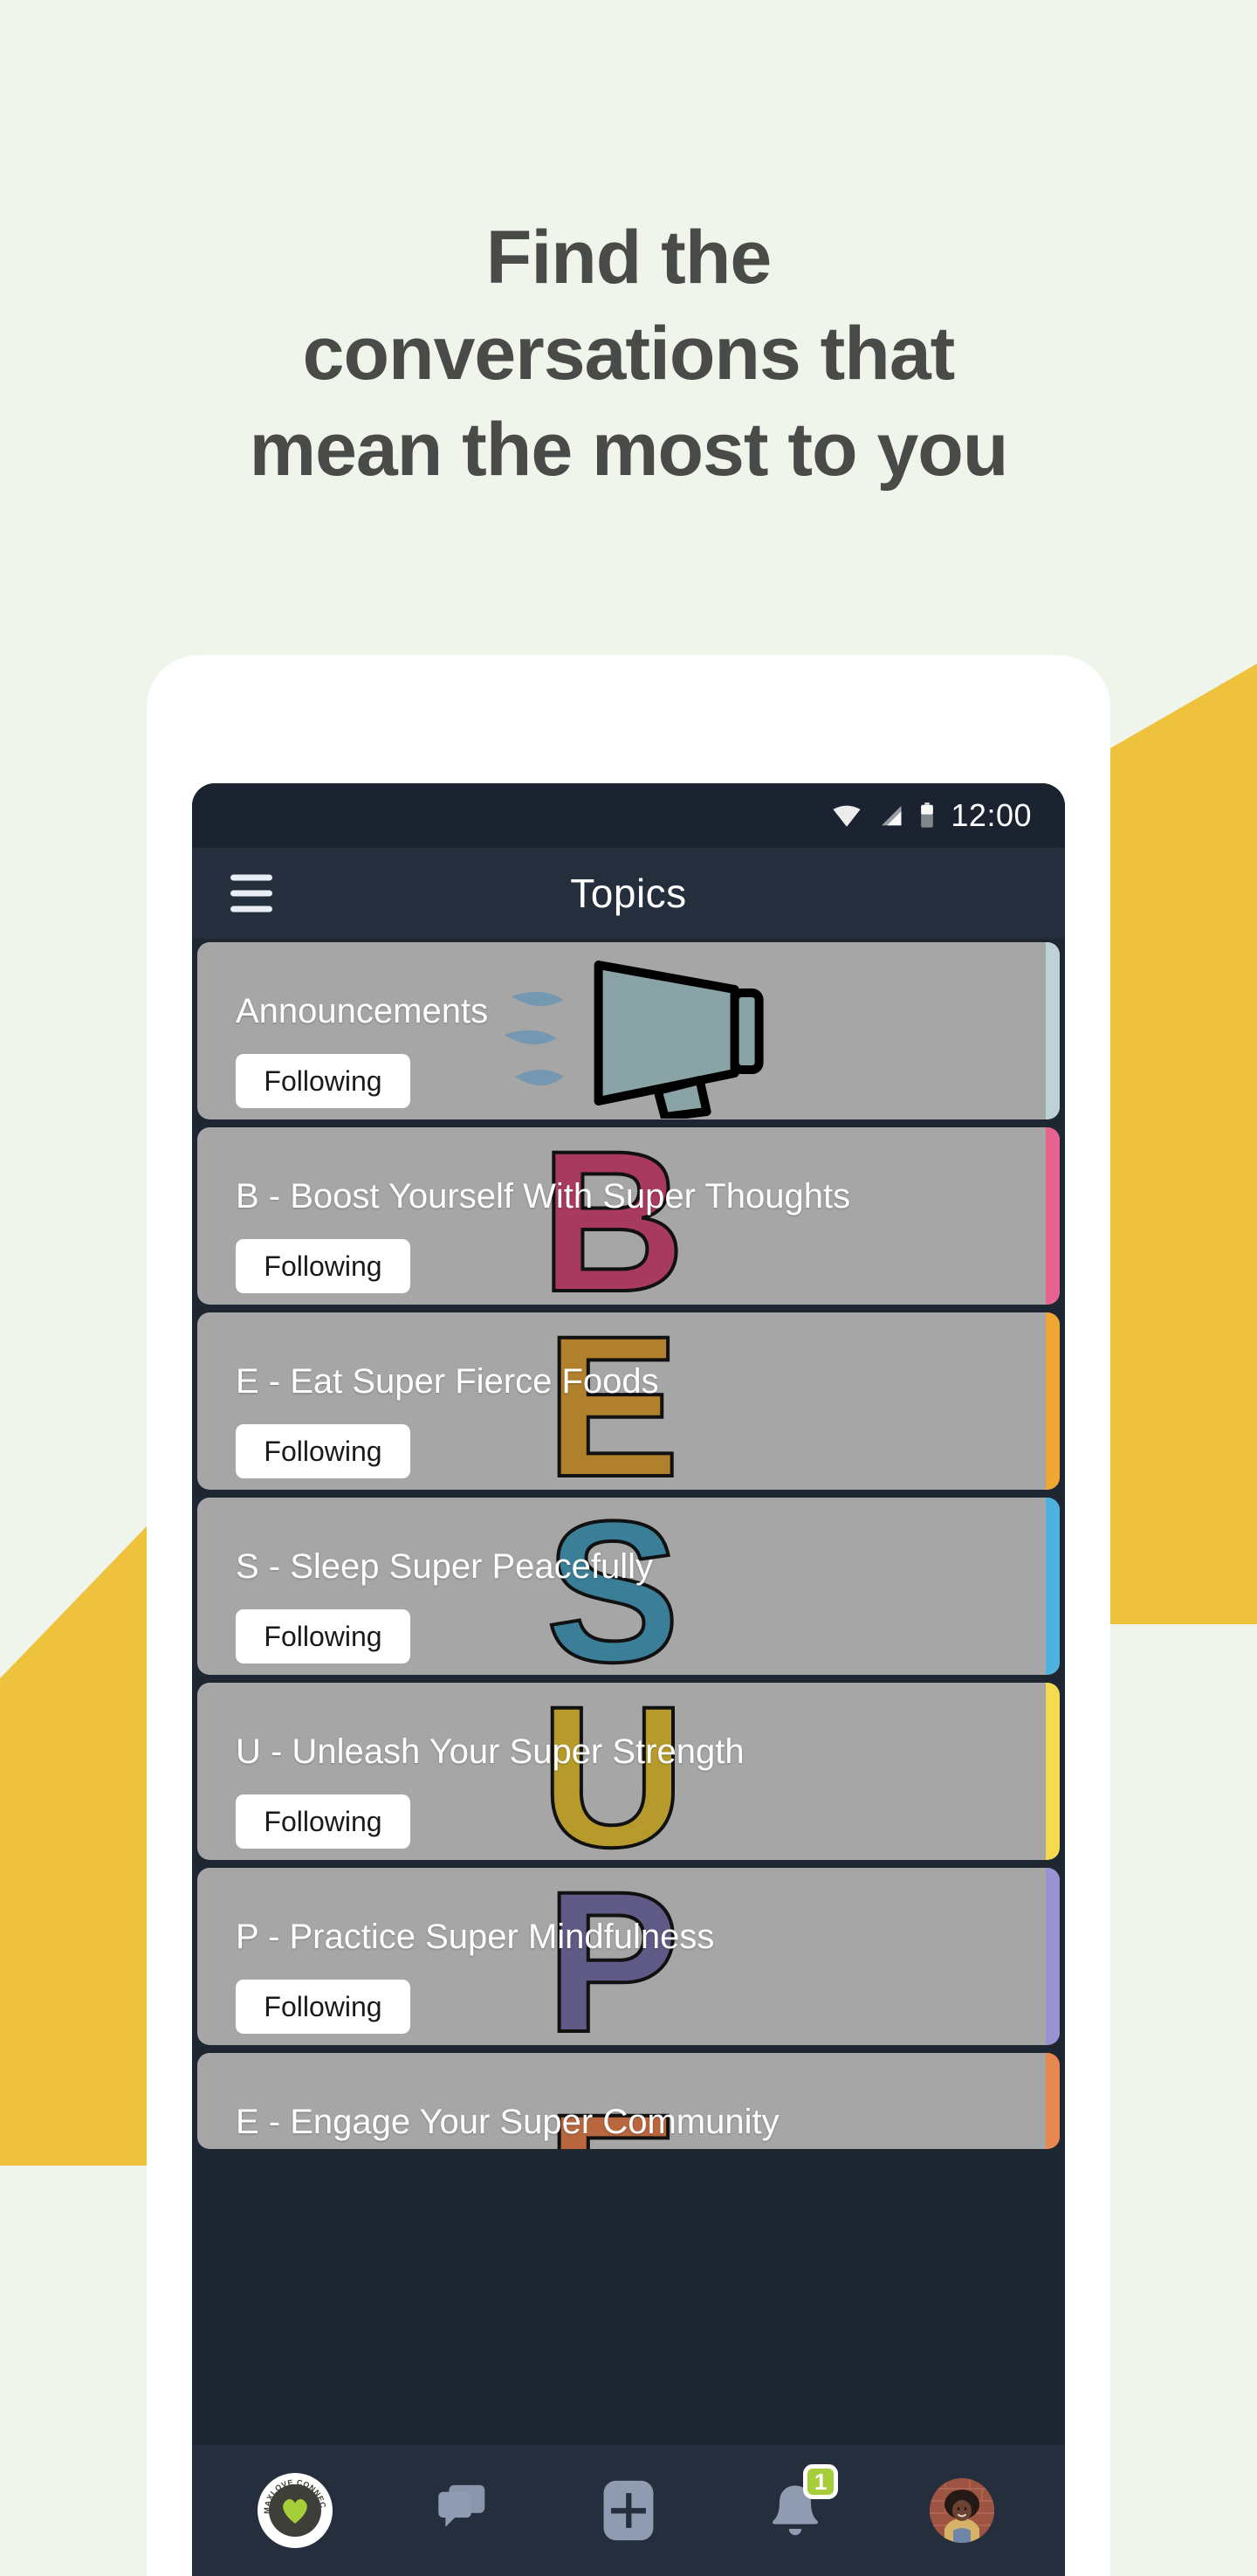 This screenshot has height=2576, width=1257. What do you see at coordinates (543, 1196) in the screenshot?
I see `topic-title: B - Boost Yourself With Super Thoughts` at bounding box center [543, 1196].